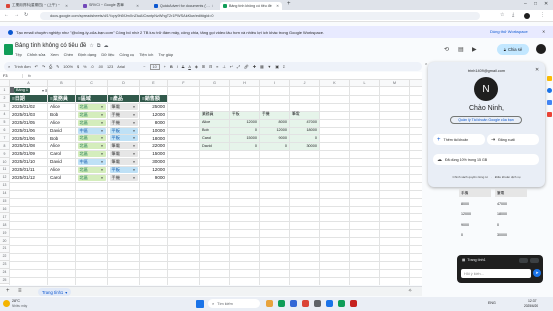 The image size is (553, 311). Describe the element at coordinates (57, 66) in the screenshot. I see `paint-format-icon: ✎` at that location.